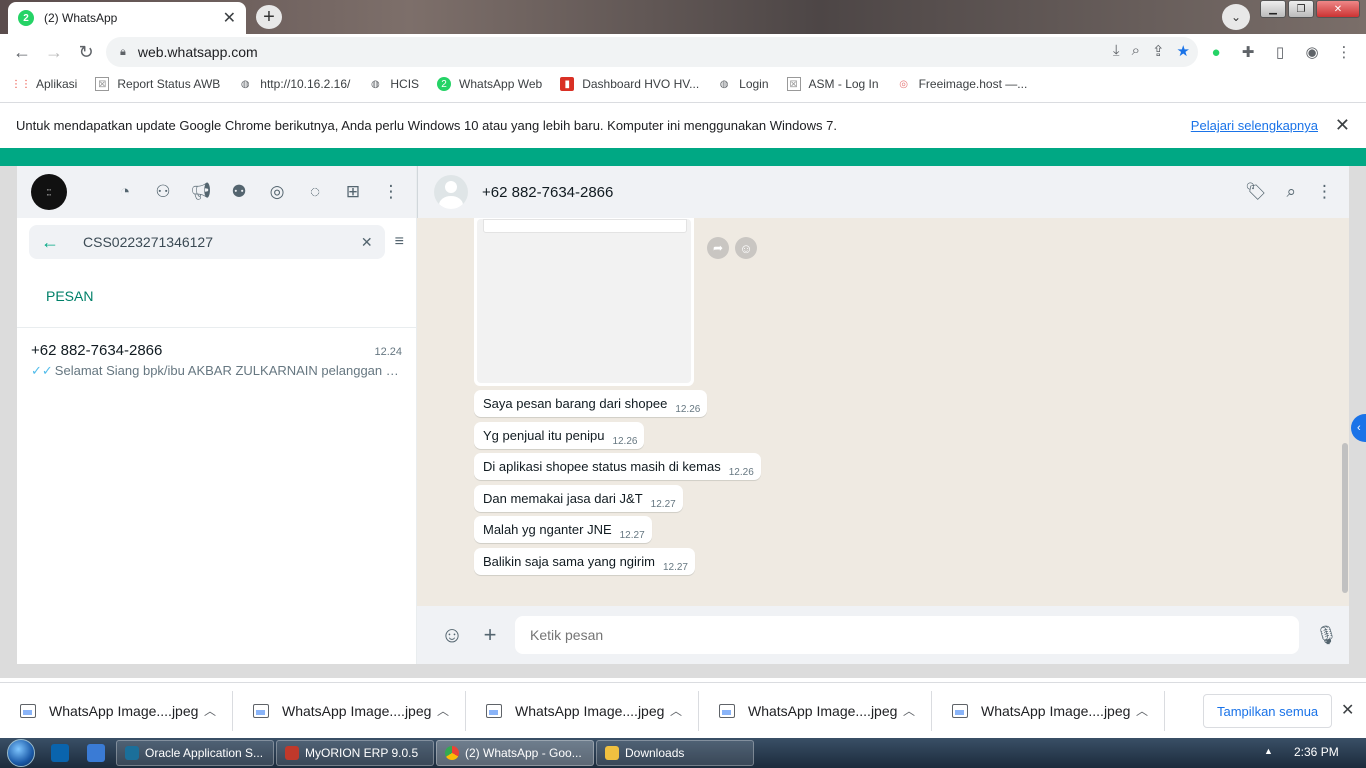 The image size is (1366, 768). Describe the element at coordinates (21, 753) in the screenshot. I see `start-button` at that location.